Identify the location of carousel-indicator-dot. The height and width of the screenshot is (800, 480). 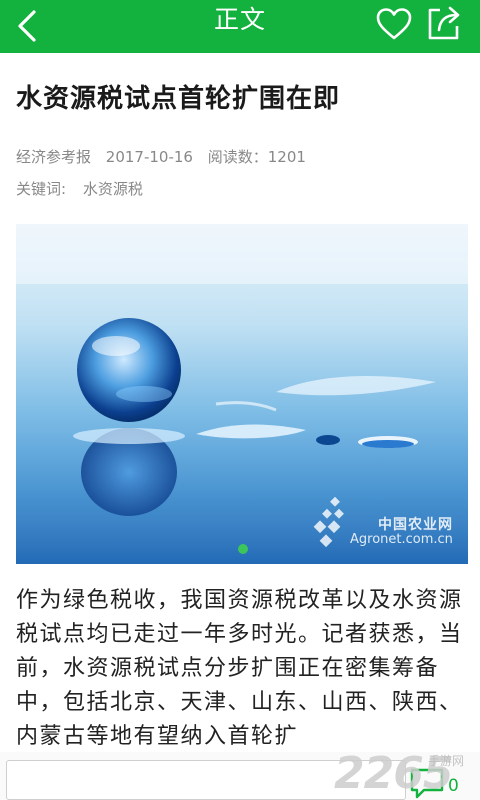
(243, 549).